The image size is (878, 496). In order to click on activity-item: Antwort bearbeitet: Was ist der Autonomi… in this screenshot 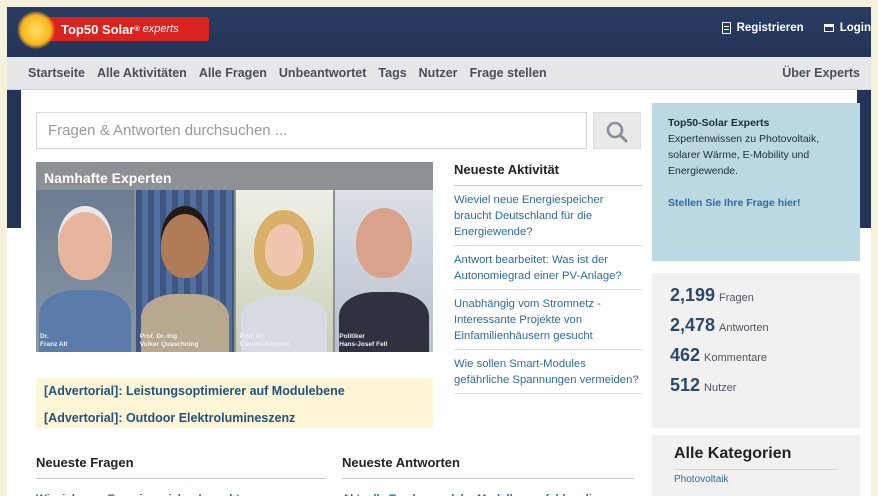, I will do `click(548, 268)`.